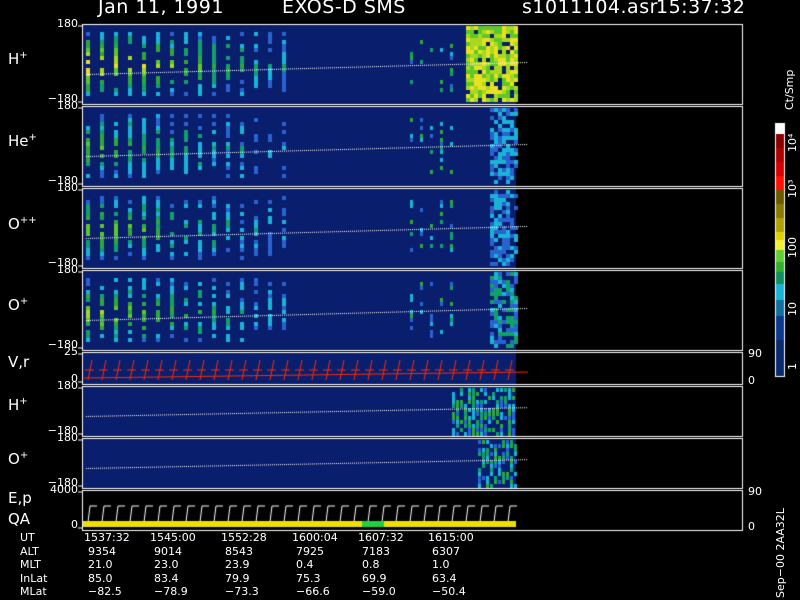 The width and height of the screenshot is (800, 600). Describe the element at coordinates (344, 9) in the screenshot. I see `plot-instrument: EXOS-D SMS` at that location.